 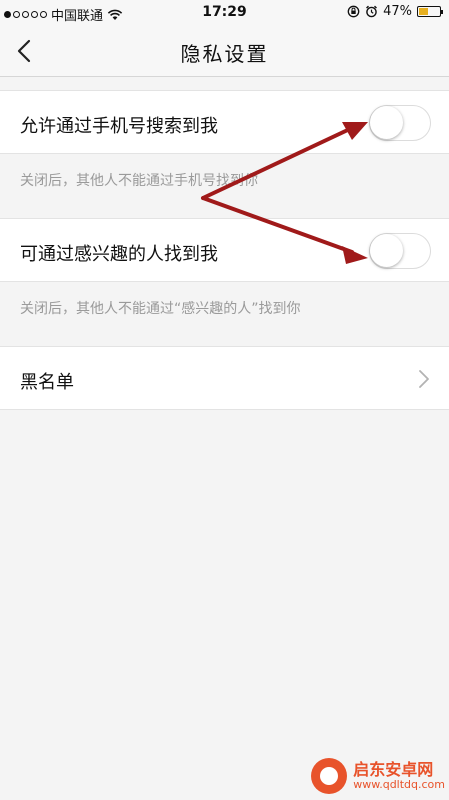 I want to click on battery-icon, so click(x=430, y=11).